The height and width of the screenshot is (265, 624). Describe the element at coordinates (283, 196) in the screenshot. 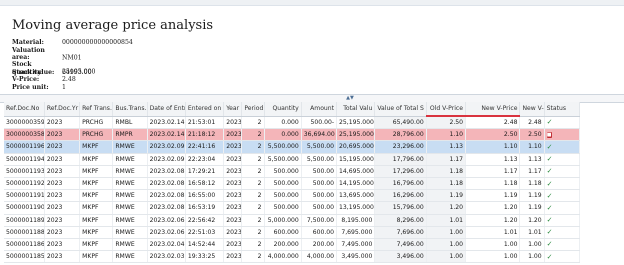

I see `row-quantity: 500.000` at that location.